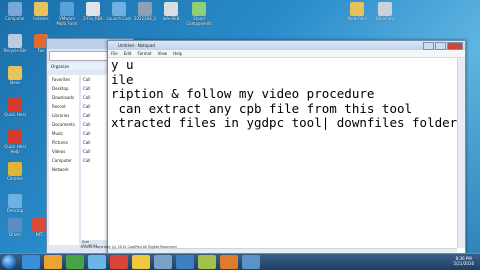 This screenshot has height=270, width=480. Describe the element at coordinates (15, 234) in the screenshot. I see `desktop-icon-label: Driver` at that location.